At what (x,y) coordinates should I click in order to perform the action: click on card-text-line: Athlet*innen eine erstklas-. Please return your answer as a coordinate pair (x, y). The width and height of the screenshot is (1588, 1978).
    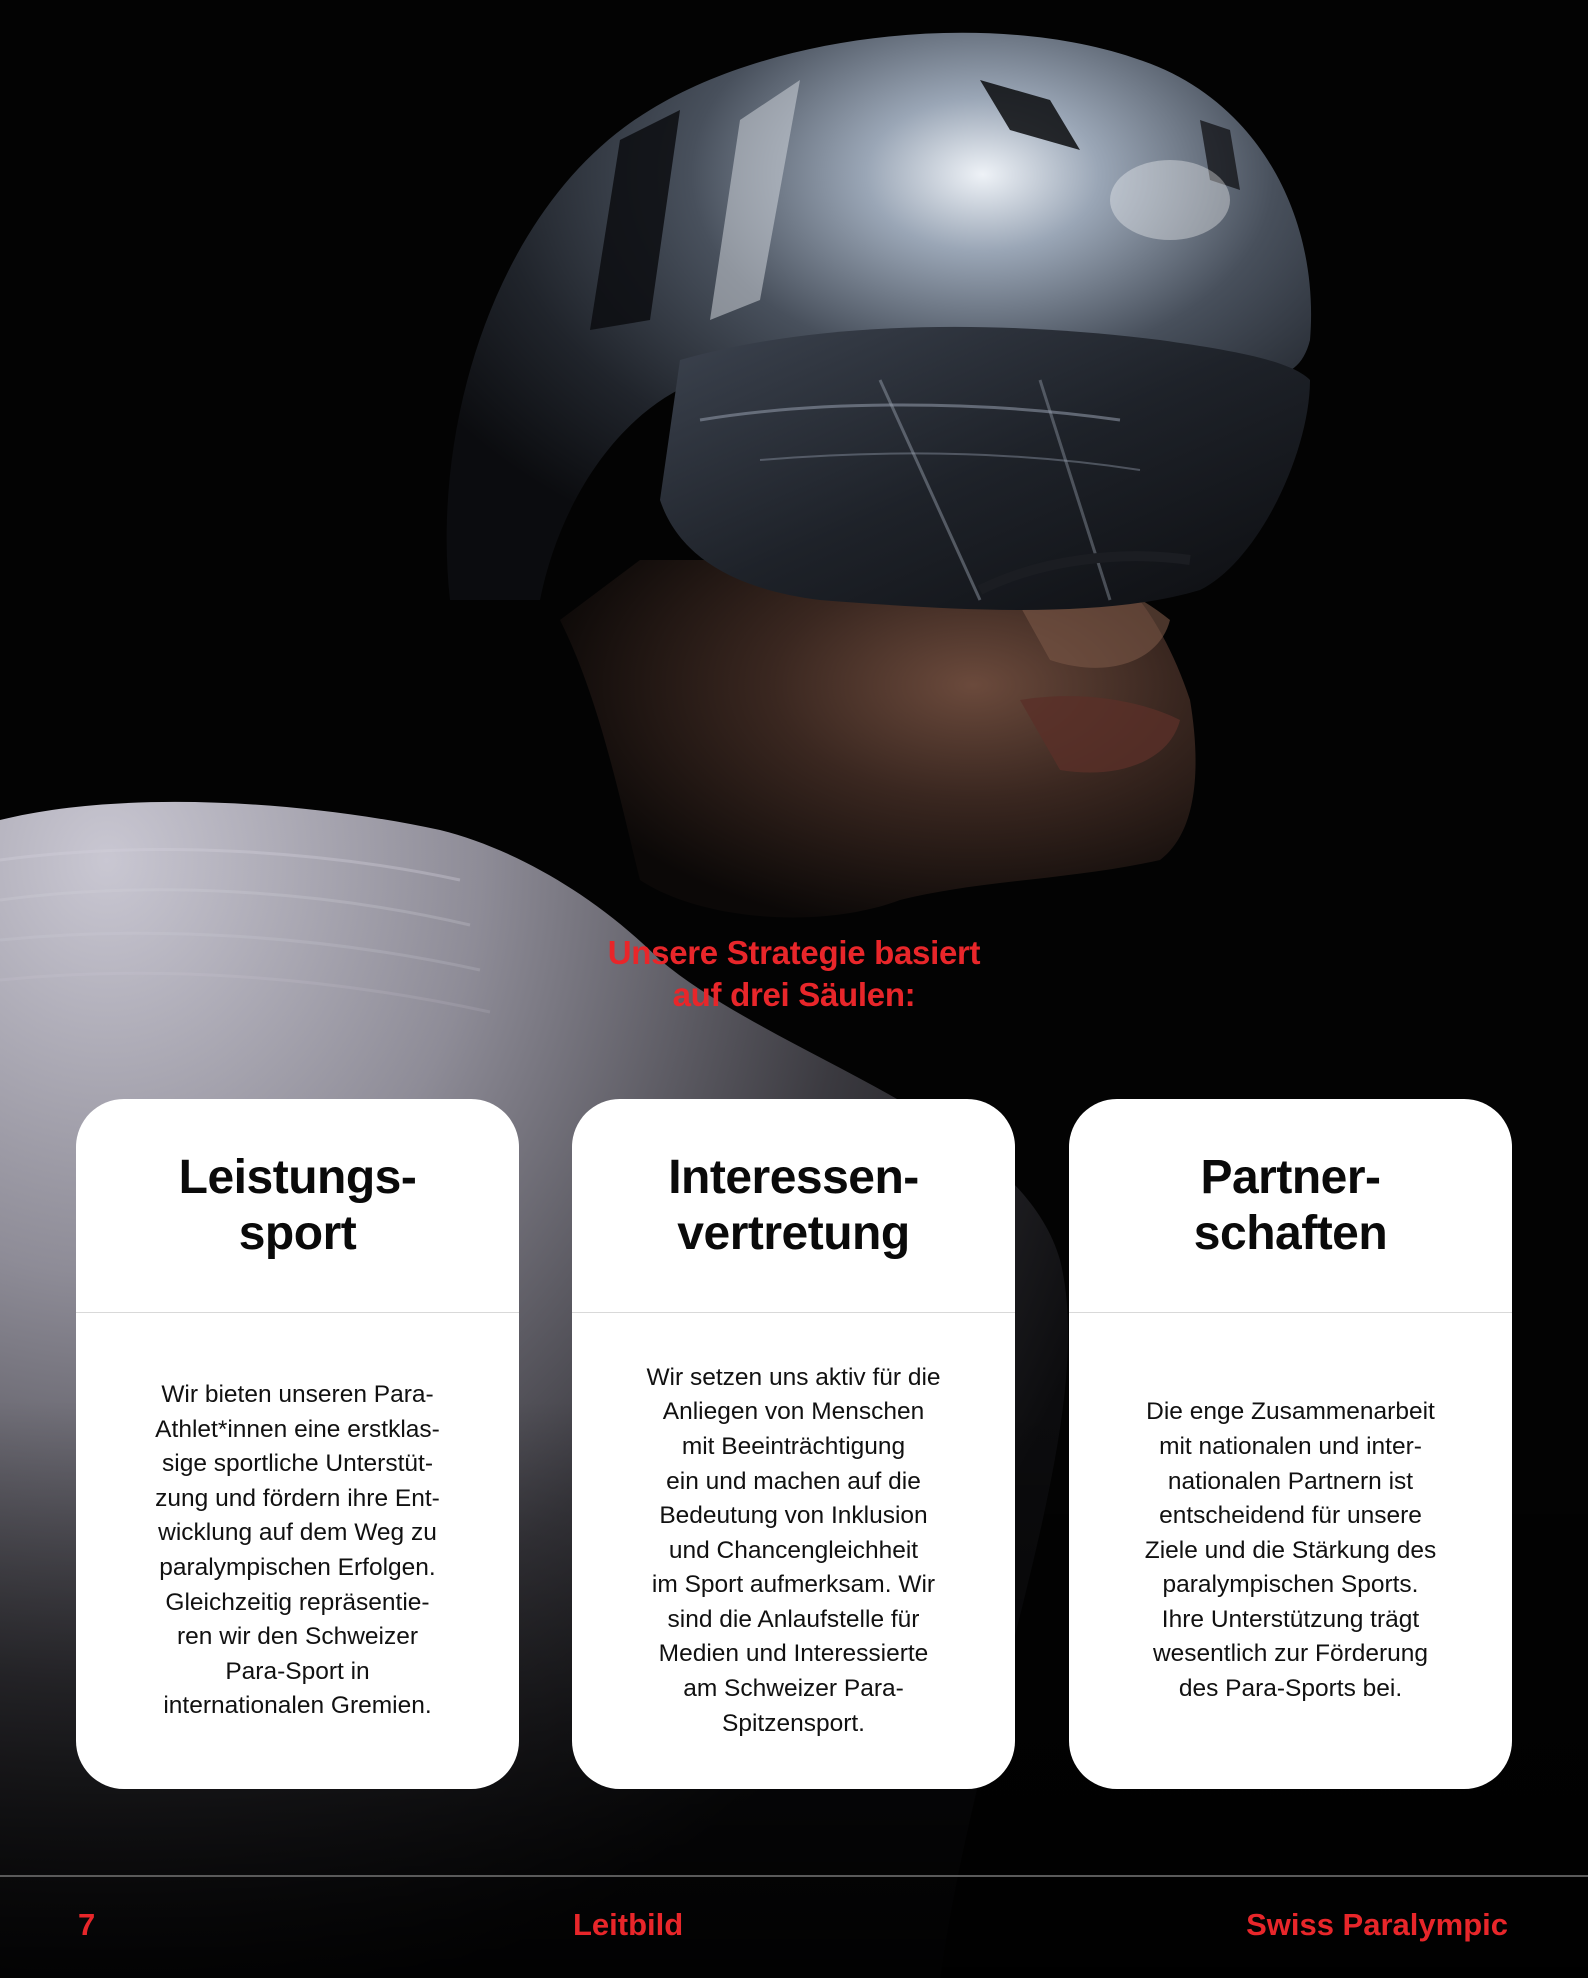
    Looking at the image, I should click on (297, 1429).